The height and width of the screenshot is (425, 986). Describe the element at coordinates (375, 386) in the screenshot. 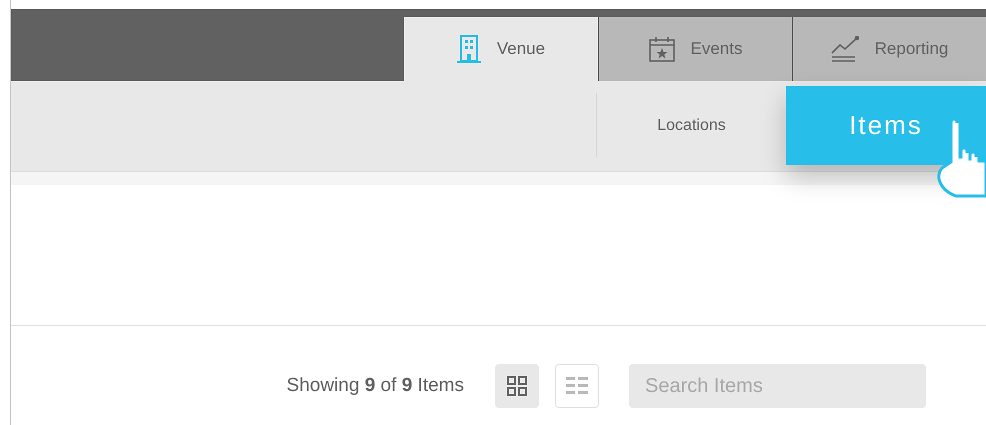

I see `item-count-text: Showing 9 of 9 Items` at that location.